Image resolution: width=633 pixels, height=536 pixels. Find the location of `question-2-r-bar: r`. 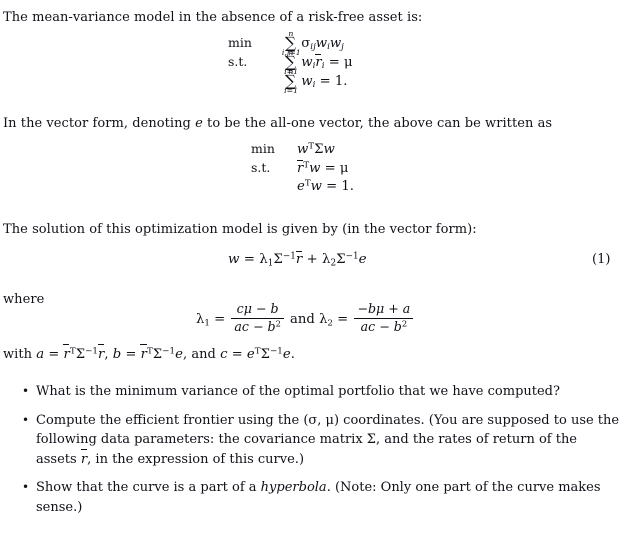

question-2-r-bar: r is located at coordinates (83, 459).